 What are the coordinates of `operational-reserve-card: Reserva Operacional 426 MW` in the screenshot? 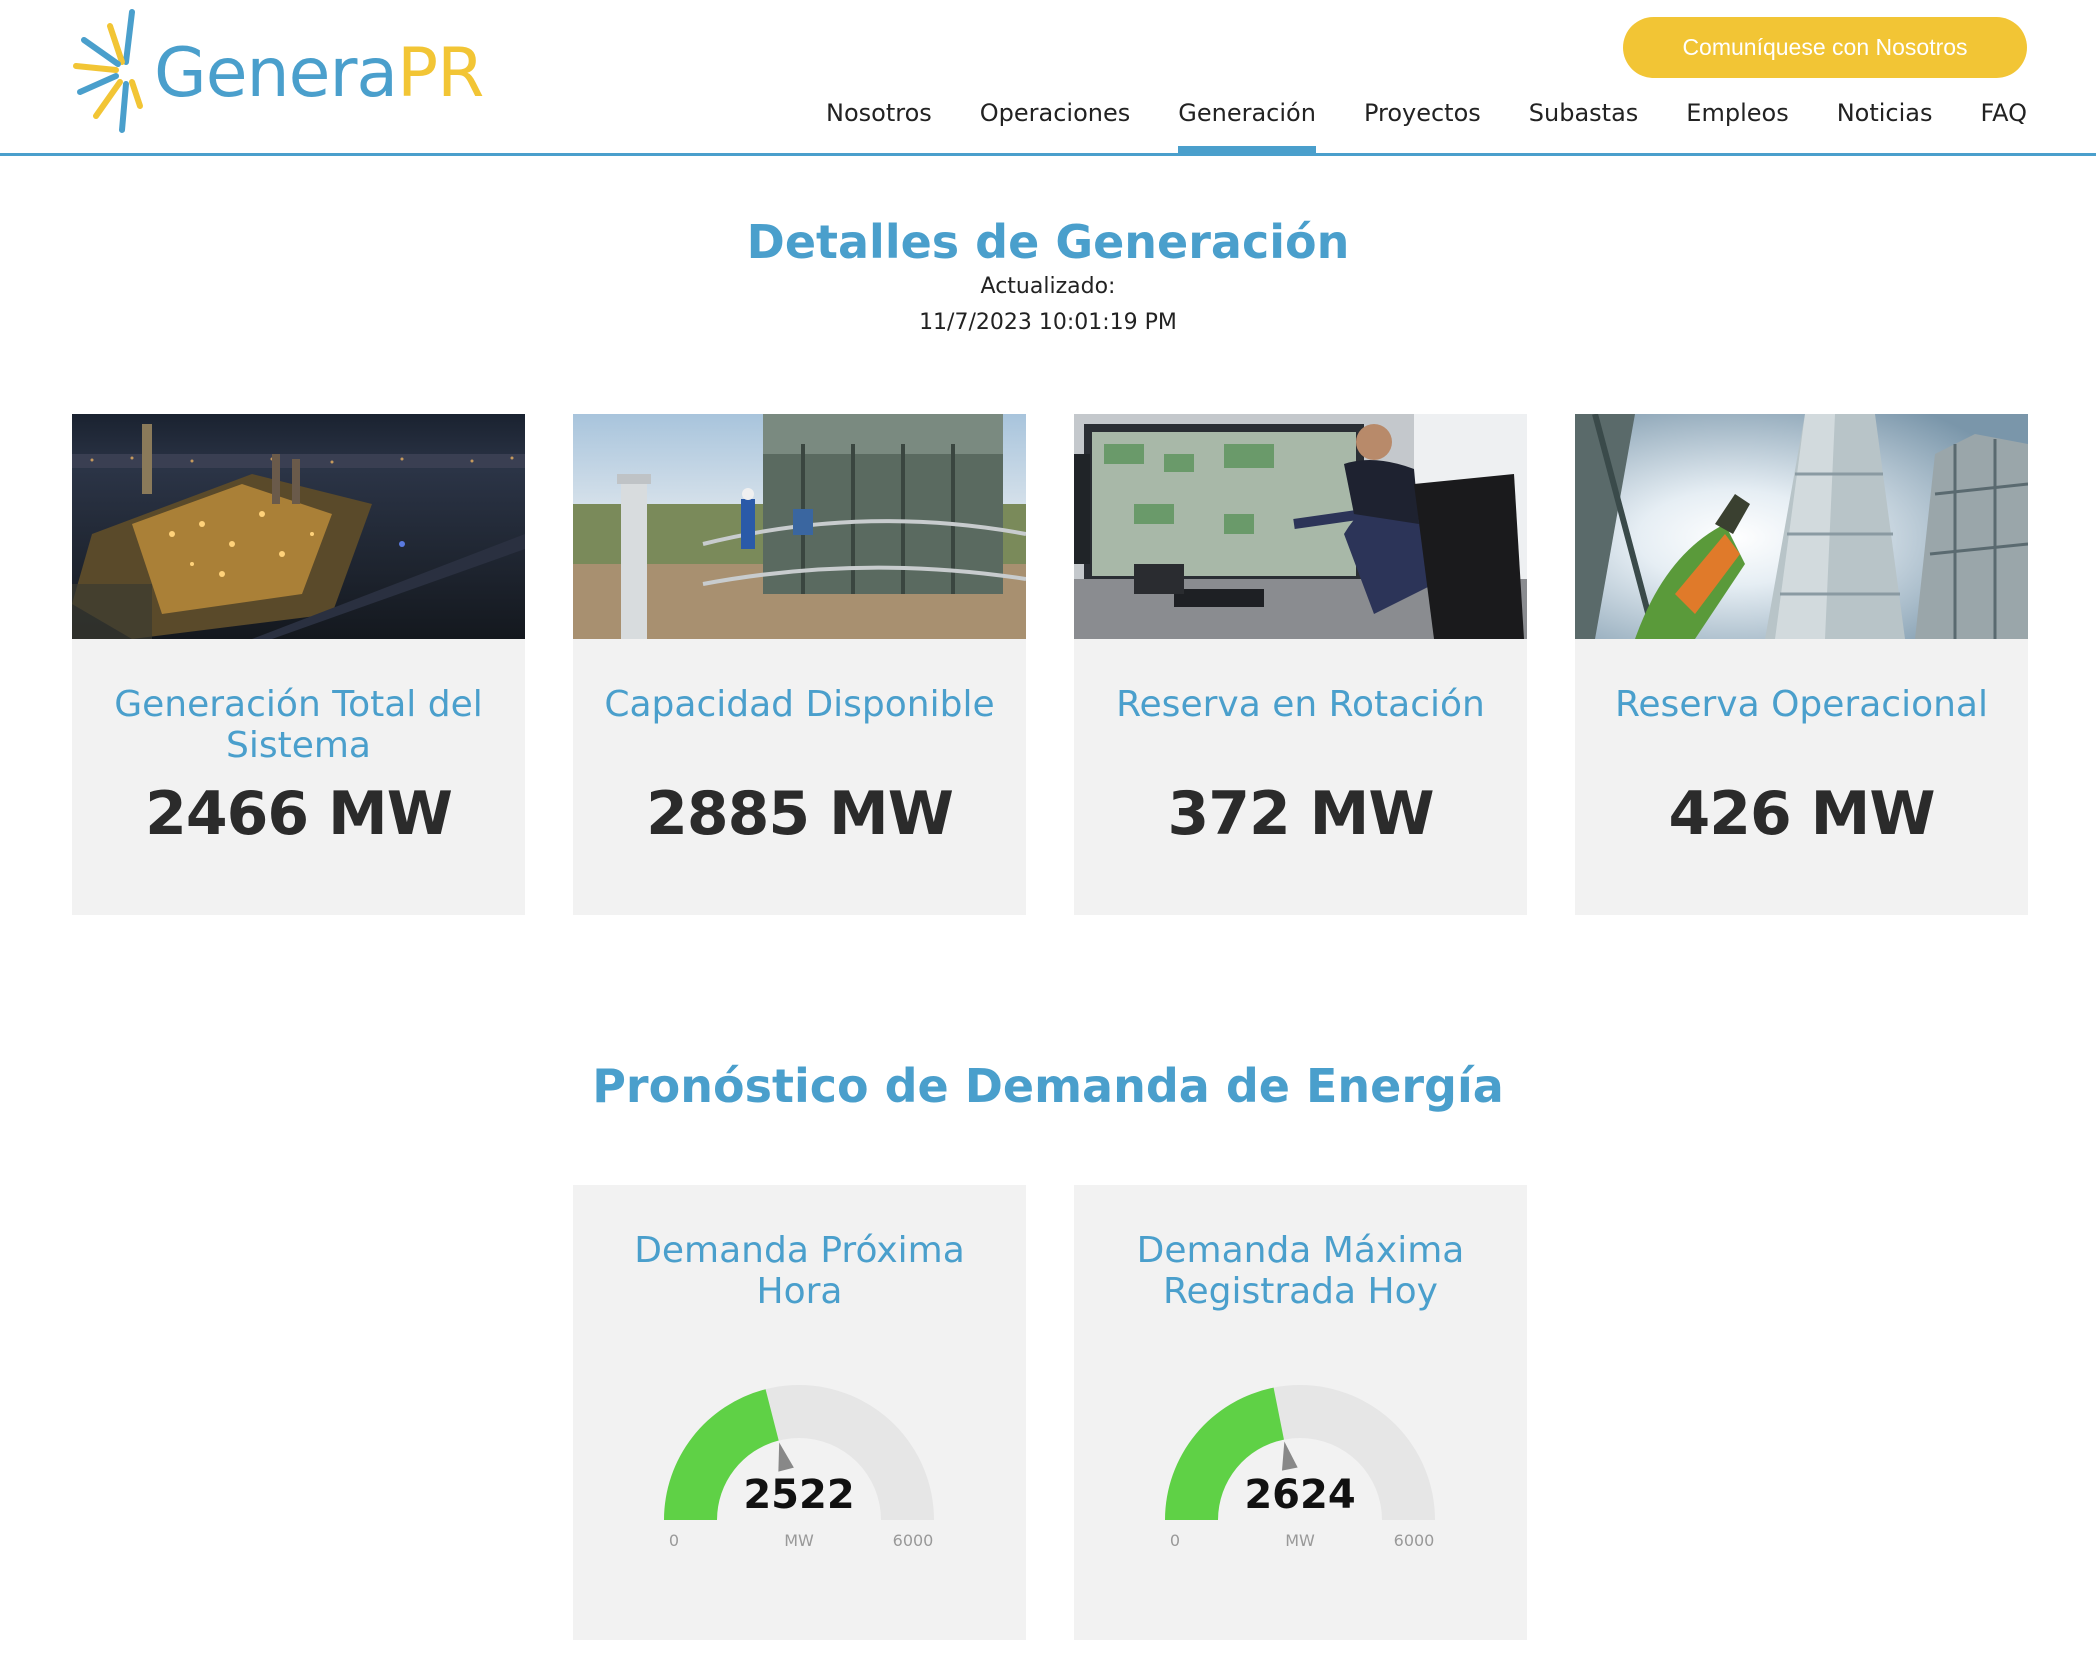 It's located at (1801, 664).